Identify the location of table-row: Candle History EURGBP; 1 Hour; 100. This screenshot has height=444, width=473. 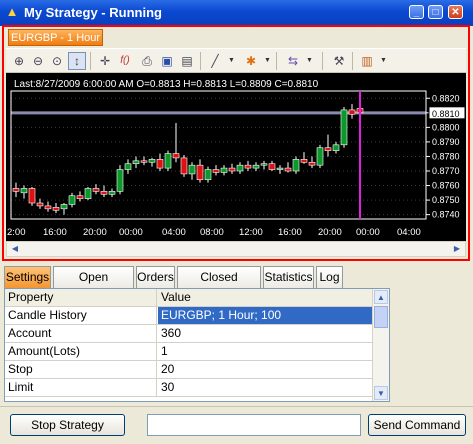
(189, 316).